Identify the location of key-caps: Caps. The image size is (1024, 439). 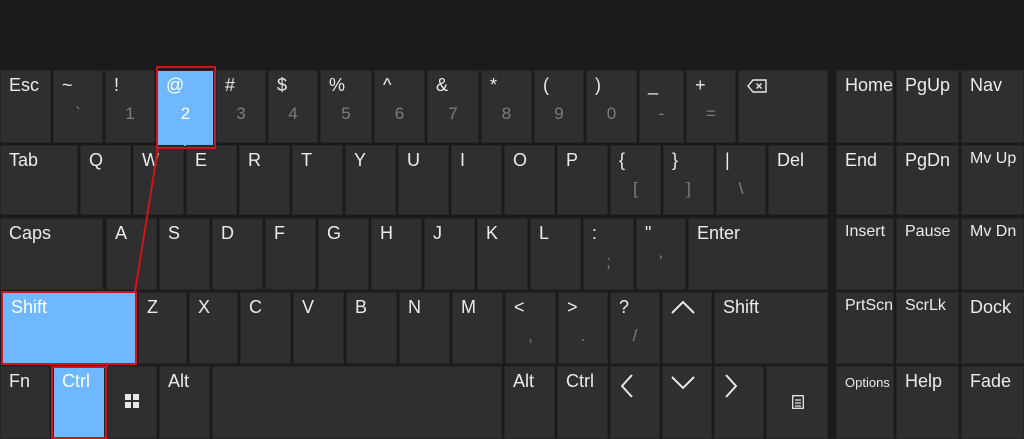
(51, 254).